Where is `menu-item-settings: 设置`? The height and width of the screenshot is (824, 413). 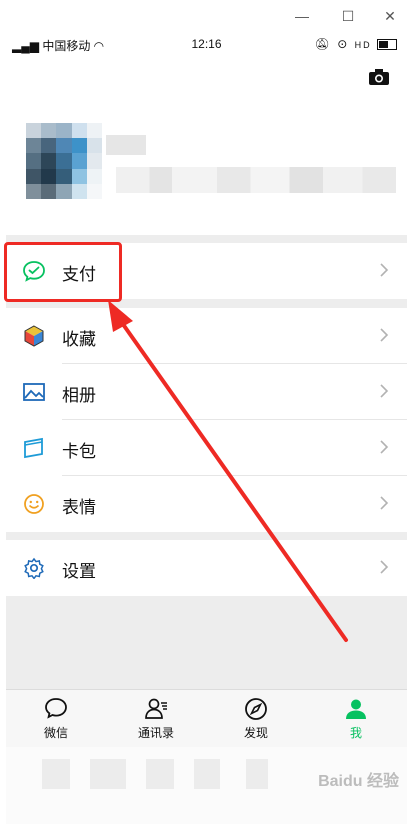 menu-item-settings: 设置 is located at coordinates (206, 568).